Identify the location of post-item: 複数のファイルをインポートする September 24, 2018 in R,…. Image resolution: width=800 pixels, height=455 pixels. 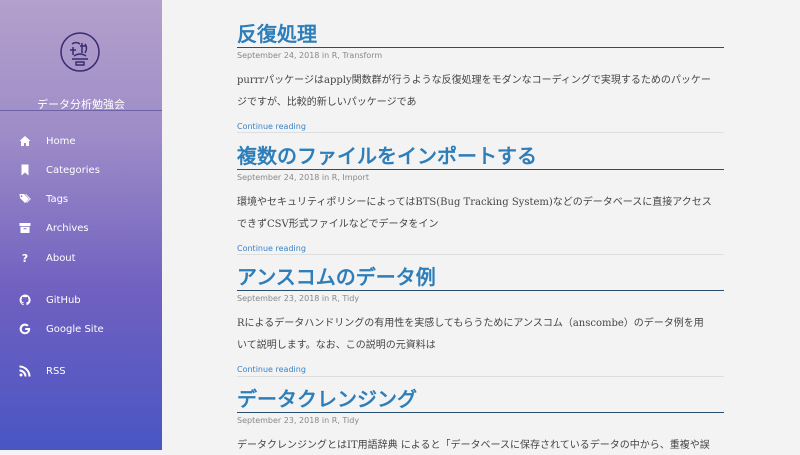
(480, 199).